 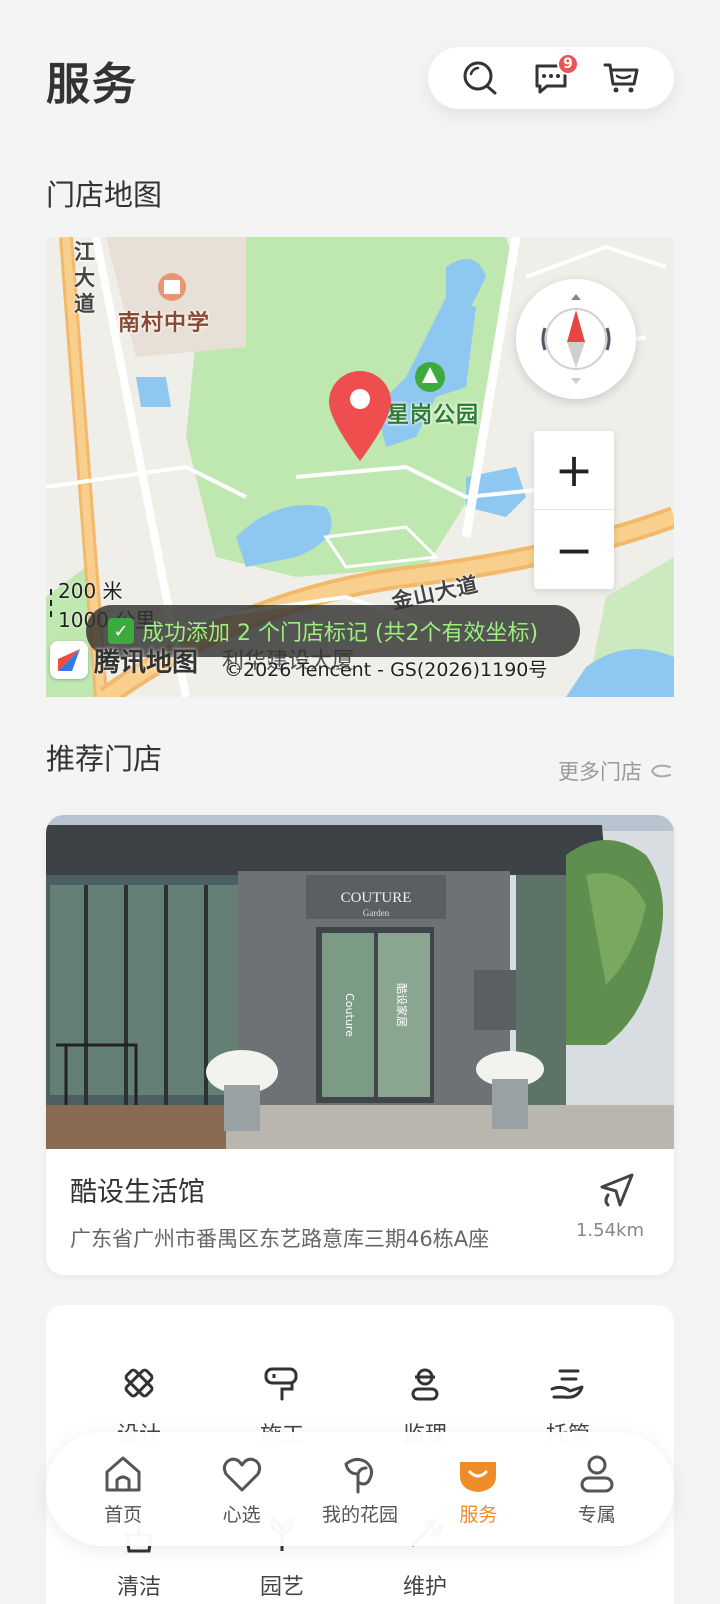 I want to click on tab-label-home: 首页, so click(x=123, y=1514).